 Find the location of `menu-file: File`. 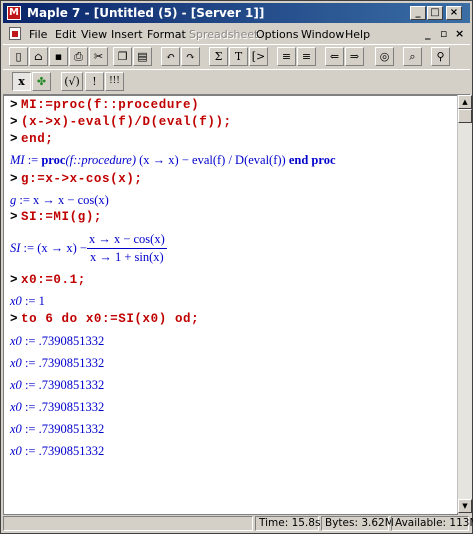

menu-file: File is located at coordinates (38, 34).